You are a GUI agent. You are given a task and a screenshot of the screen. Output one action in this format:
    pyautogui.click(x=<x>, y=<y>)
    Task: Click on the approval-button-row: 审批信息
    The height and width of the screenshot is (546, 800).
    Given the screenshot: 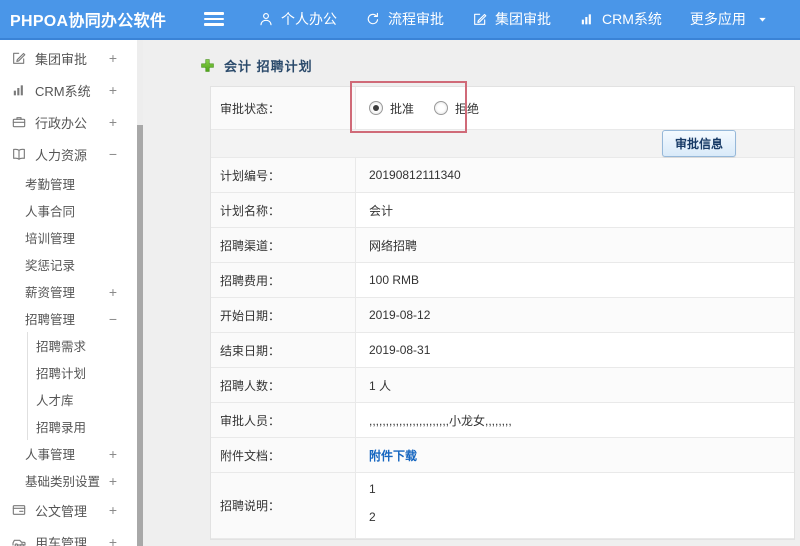 What is the action you would take?
    pyautogui.click(x=502, y=144)
    